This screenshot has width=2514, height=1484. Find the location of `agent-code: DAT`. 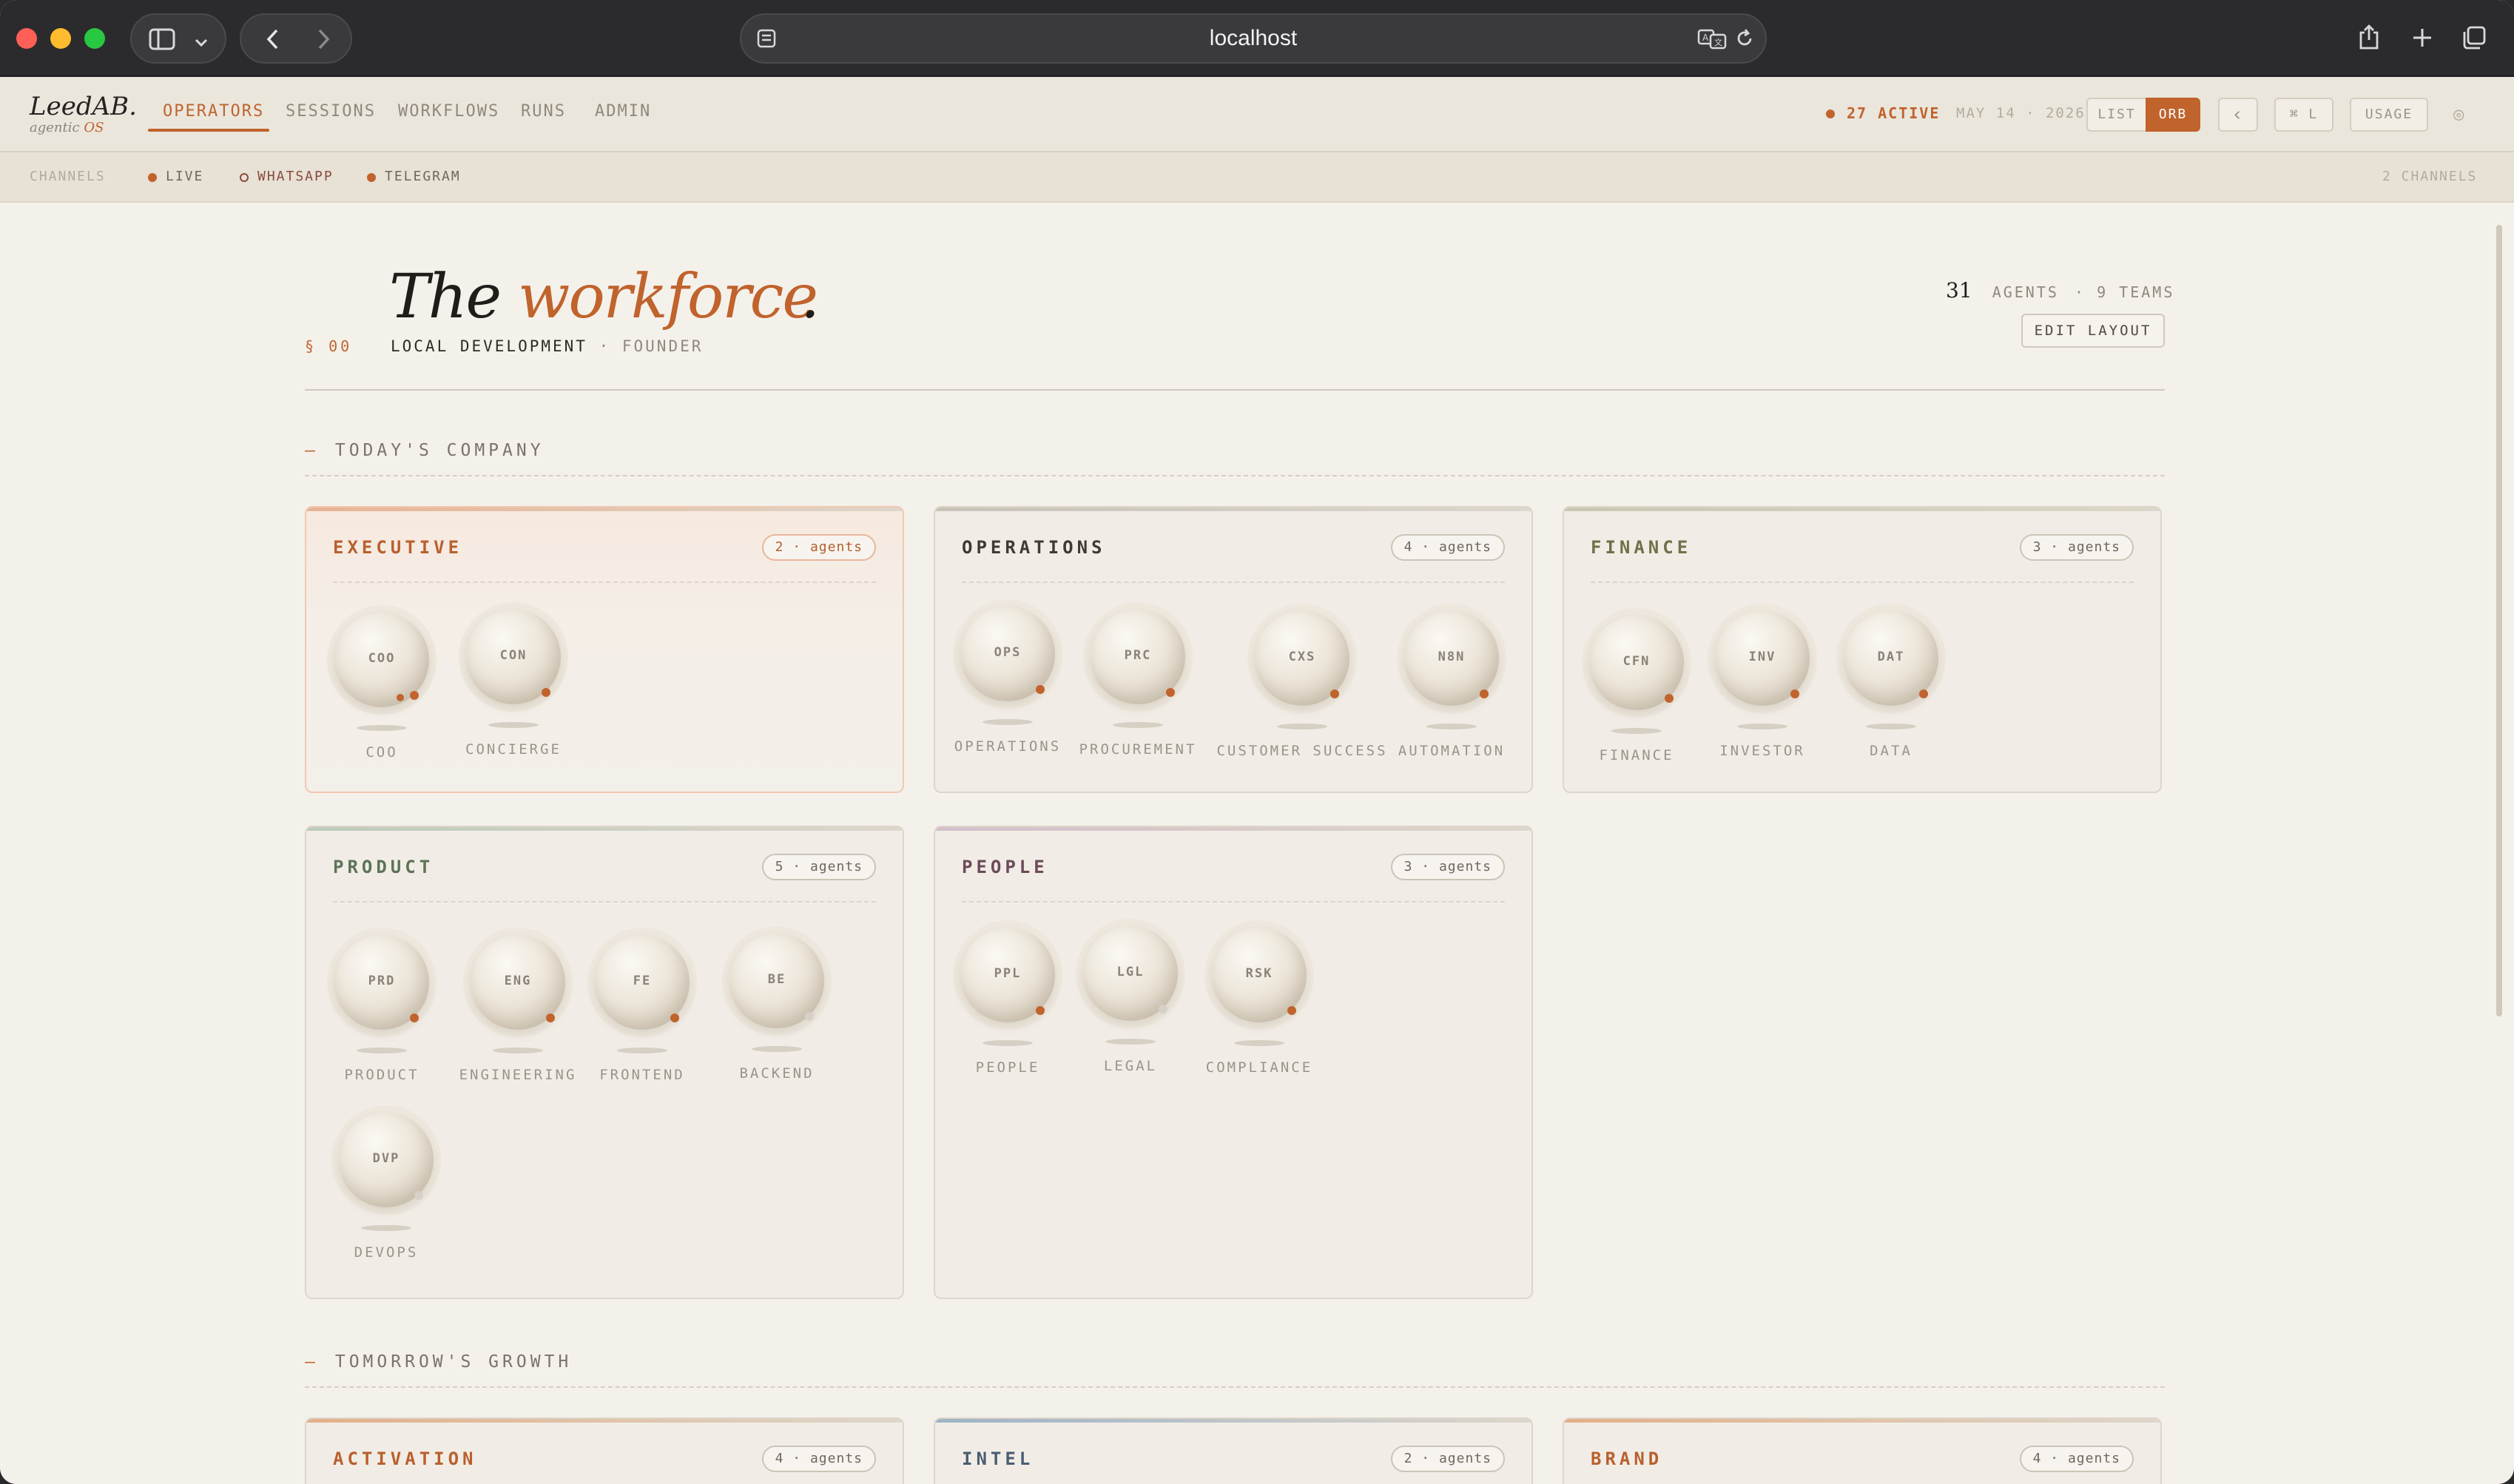

agent-code: DAT is located at coordinates (1891, 657).